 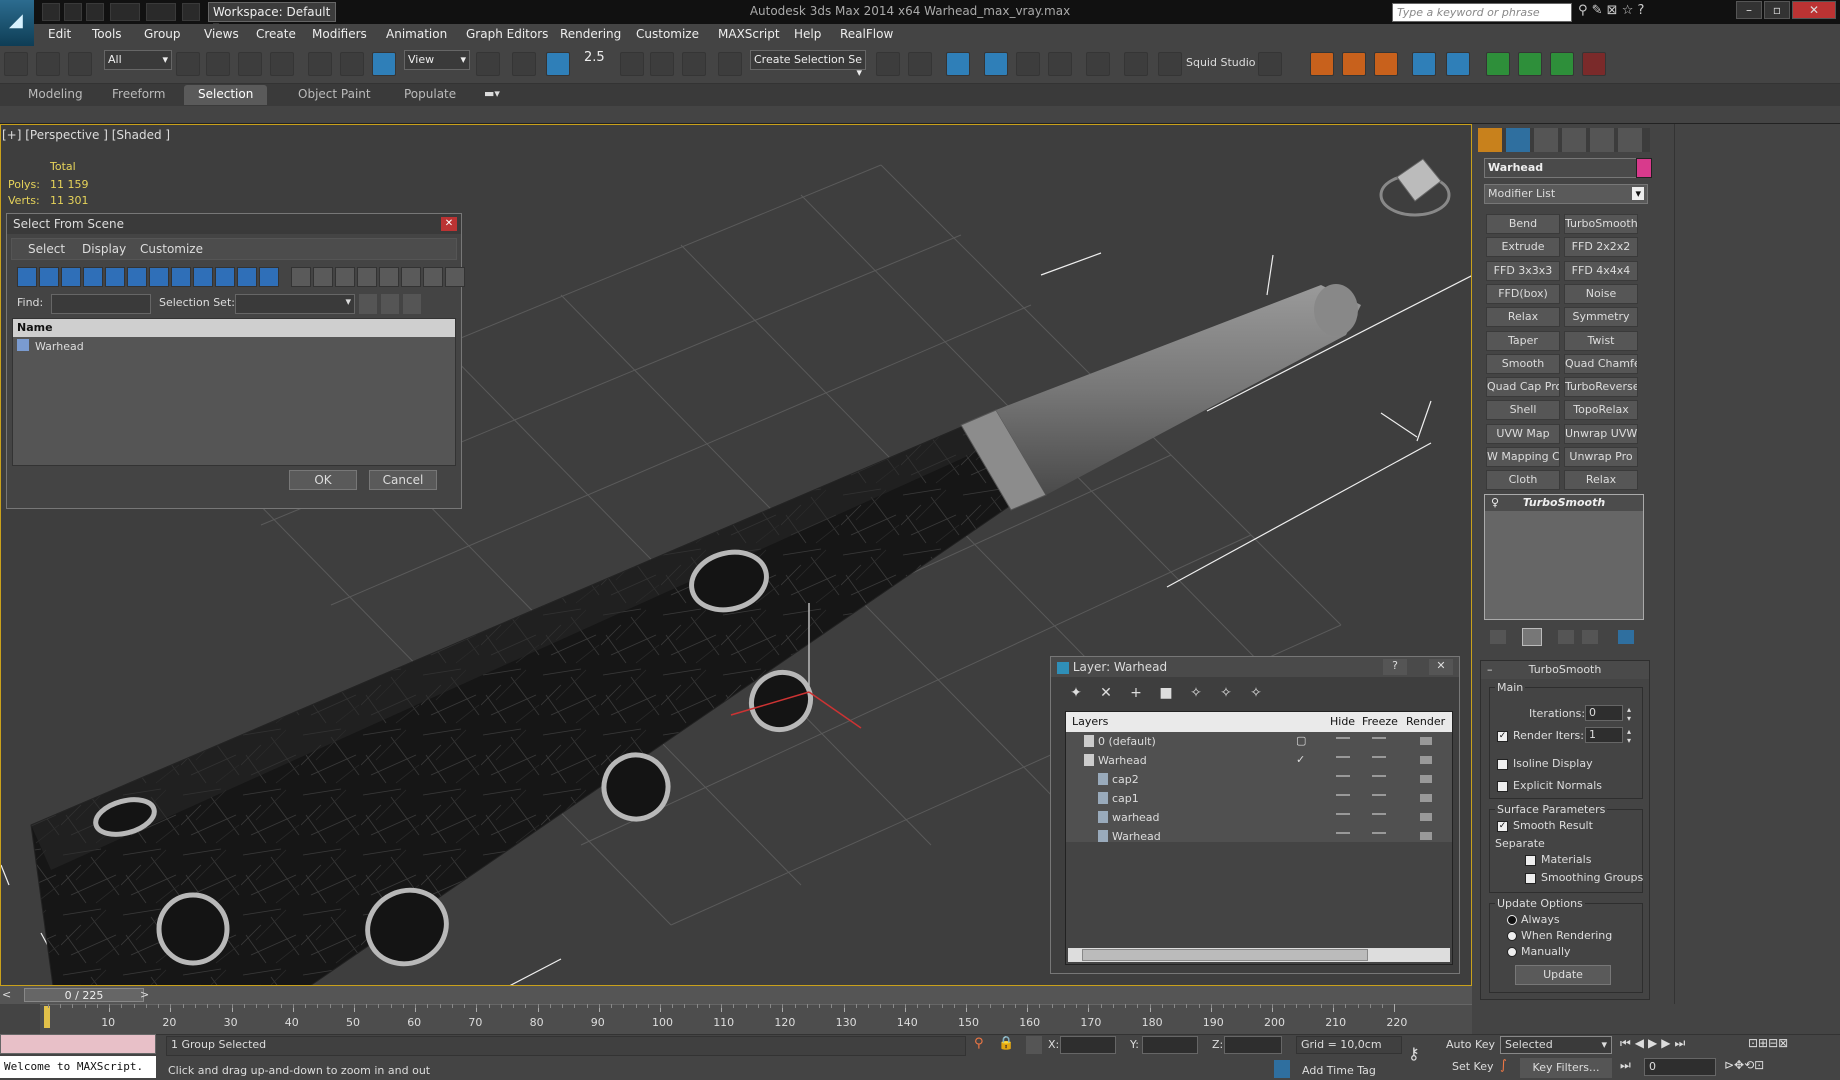 What do you see at coordinates (1523, 363) in the screenshot?
I see `modifier-button: Smooth` at bounding box center [1523, 363].